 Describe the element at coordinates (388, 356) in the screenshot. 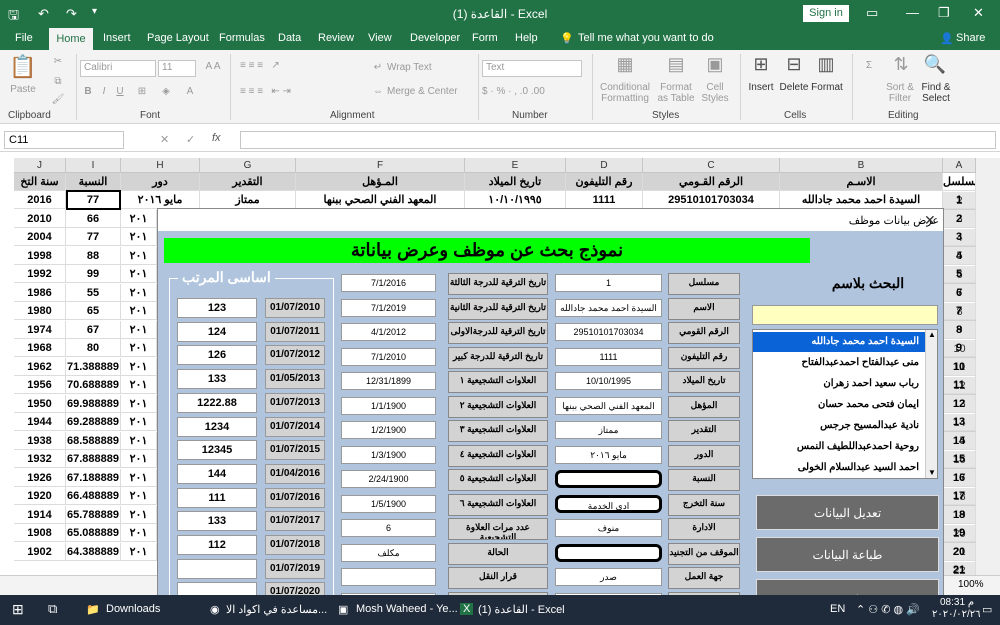

I see `mid-value-field: 7/1/2010` at that location.